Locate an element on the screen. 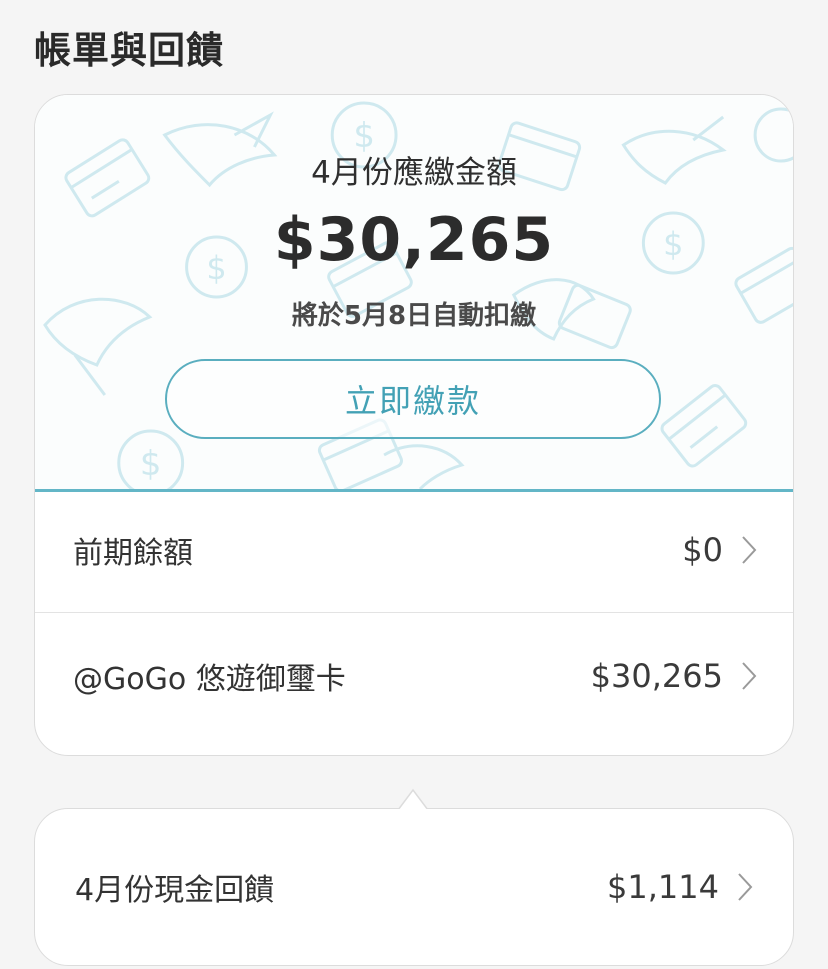 The height and width of the screenshot is (969, 828). card-charges-row: @GoGo 悠遊御璽卡 $30,265 is located at coordinates (414, 676).